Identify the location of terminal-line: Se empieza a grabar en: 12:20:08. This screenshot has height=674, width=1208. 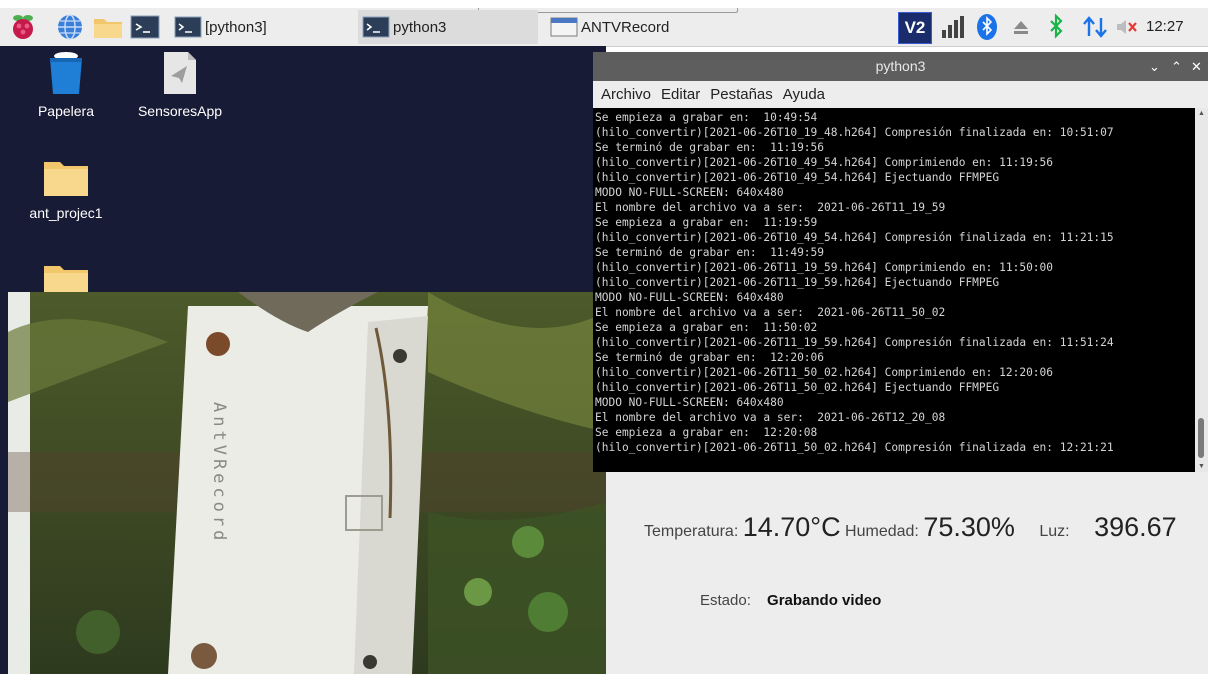
(706, 432).